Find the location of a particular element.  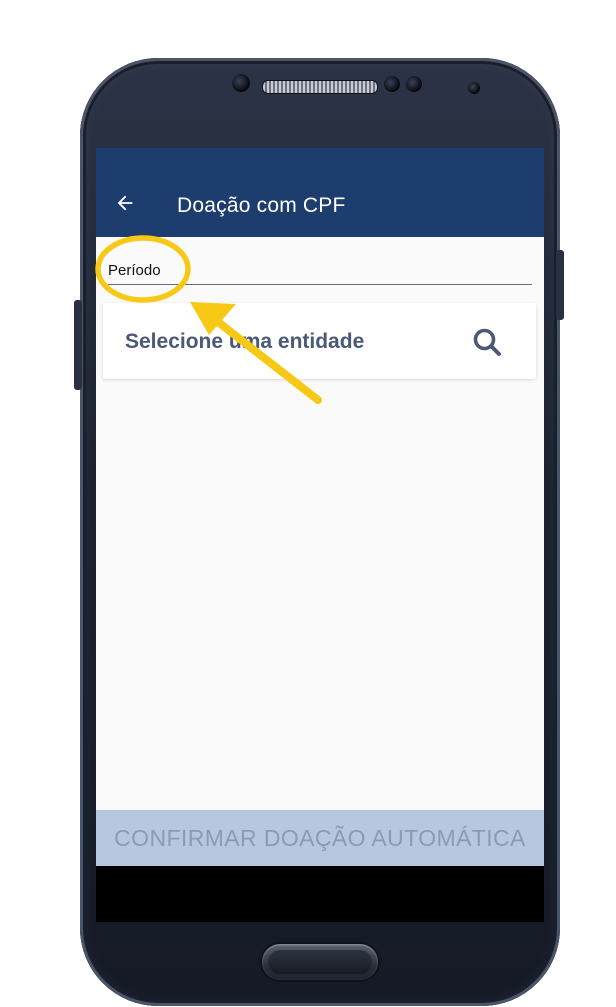

page-title: Doação com CPF is located at coordinates (261, 205).